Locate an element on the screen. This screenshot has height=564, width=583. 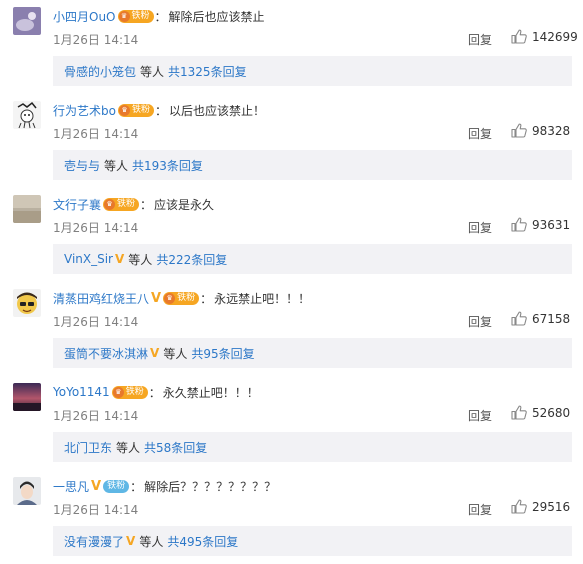
reply-count-link: 共193条回复 is located at coordinates (167, 165).